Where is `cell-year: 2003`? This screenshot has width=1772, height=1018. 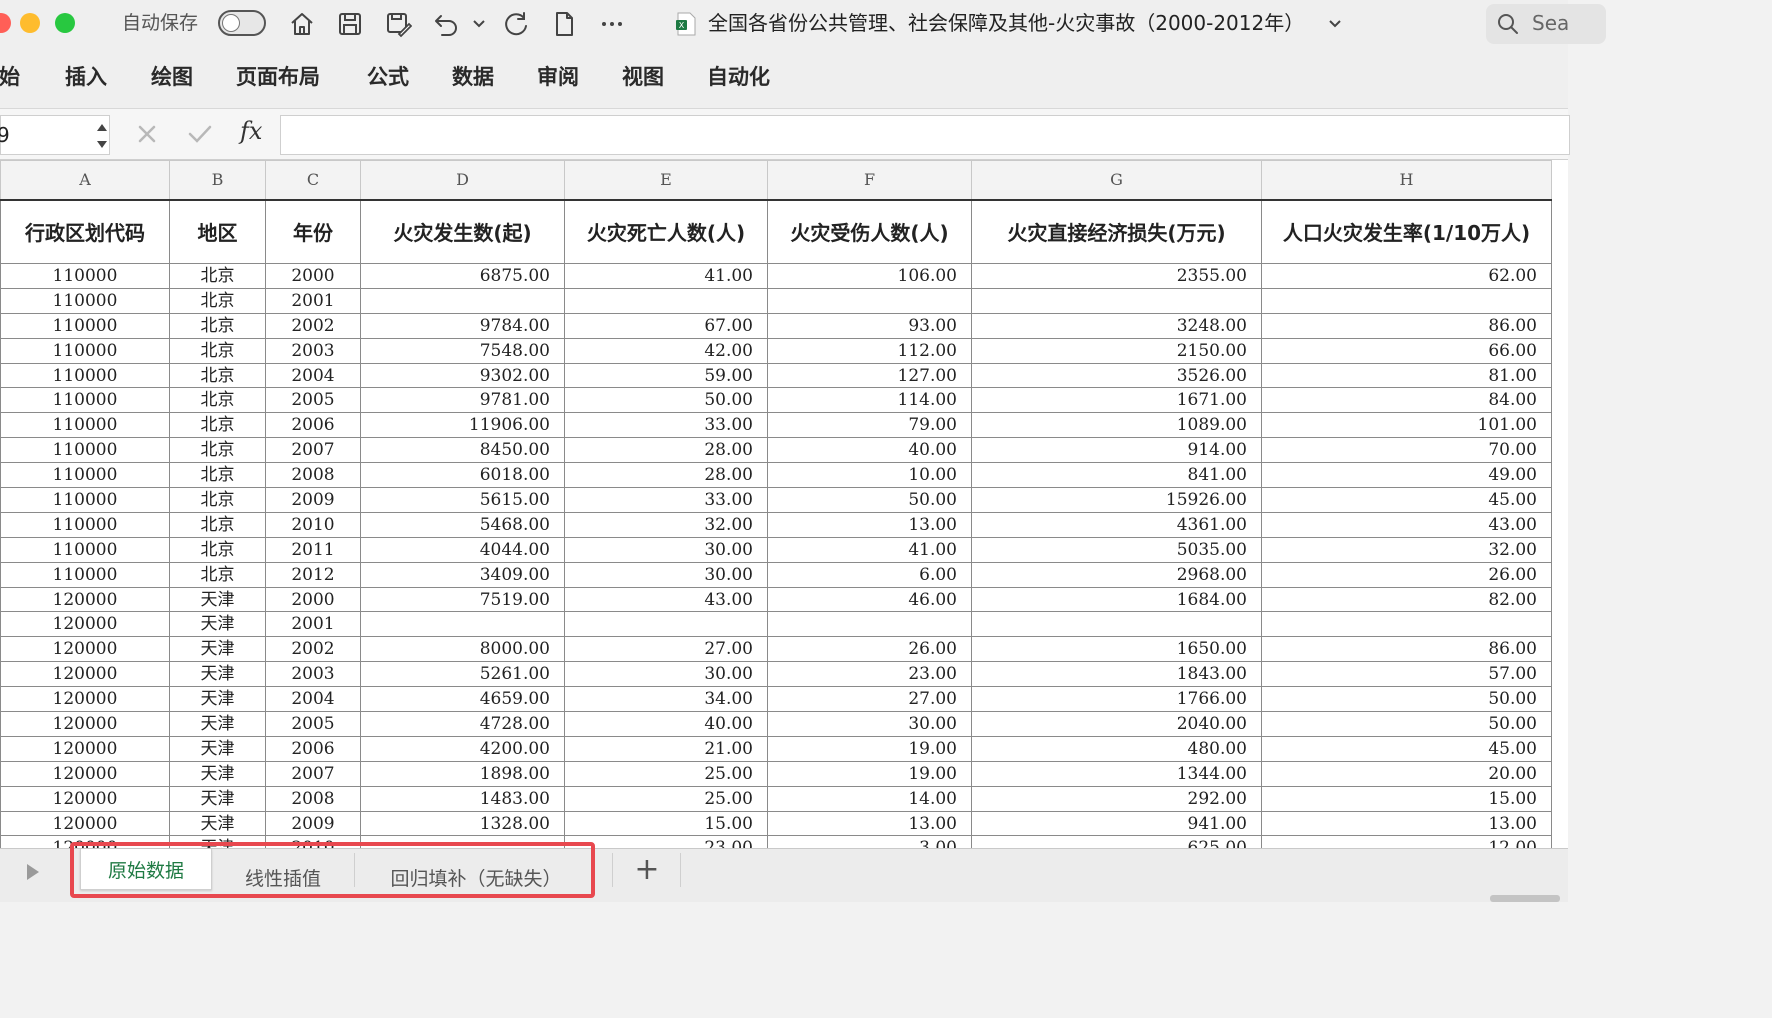
cell-year: 2003 is located at coordinates (313, 674).